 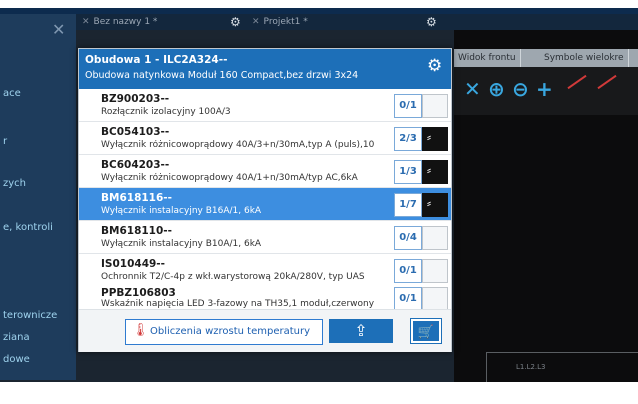 I want to click on tab-bez-nazwy: ✕ Bez nazwy 1 *, so click(x=119, y=22).